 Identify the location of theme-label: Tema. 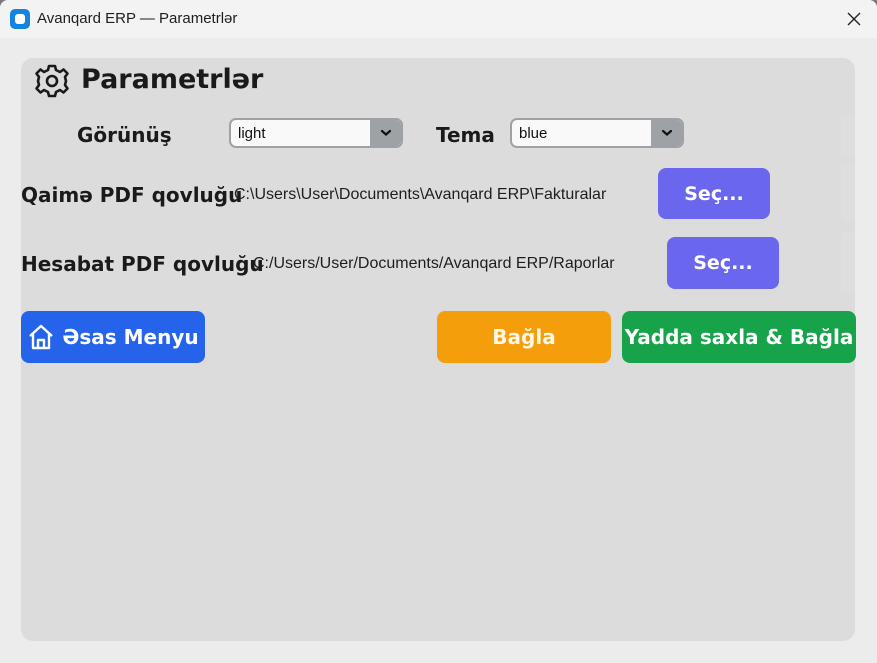
(465, 135).